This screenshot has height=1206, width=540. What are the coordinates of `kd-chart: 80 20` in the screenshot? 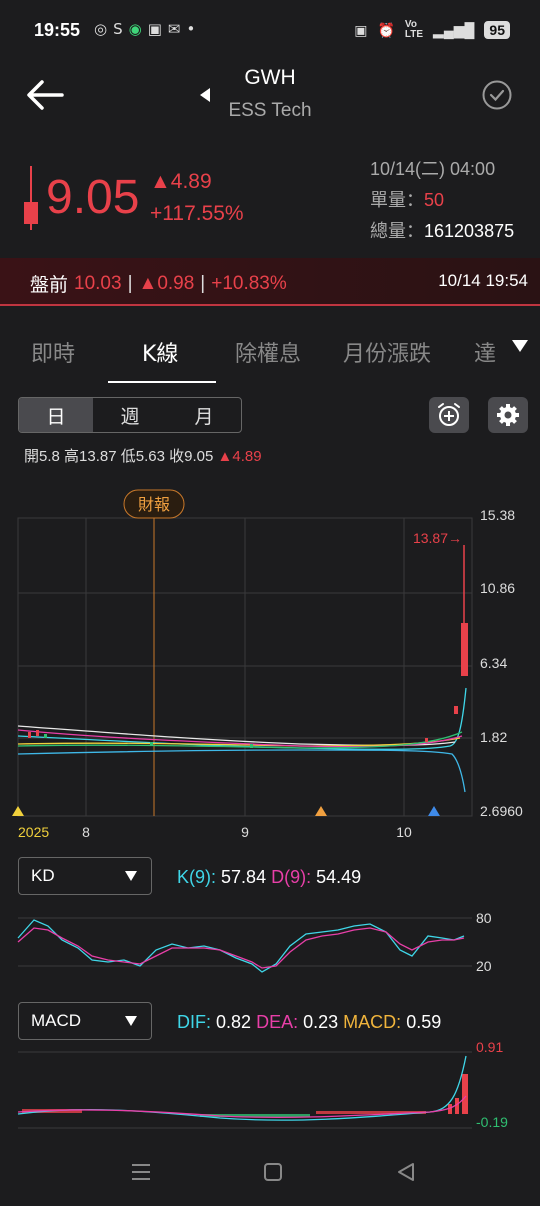 It's located at (270, 941).